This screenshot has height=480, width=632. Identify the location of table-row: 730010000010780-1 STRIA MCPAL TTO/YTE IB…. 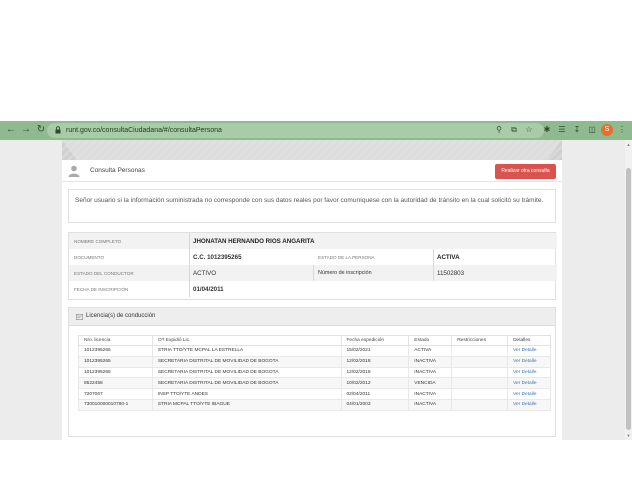
(314, 404).